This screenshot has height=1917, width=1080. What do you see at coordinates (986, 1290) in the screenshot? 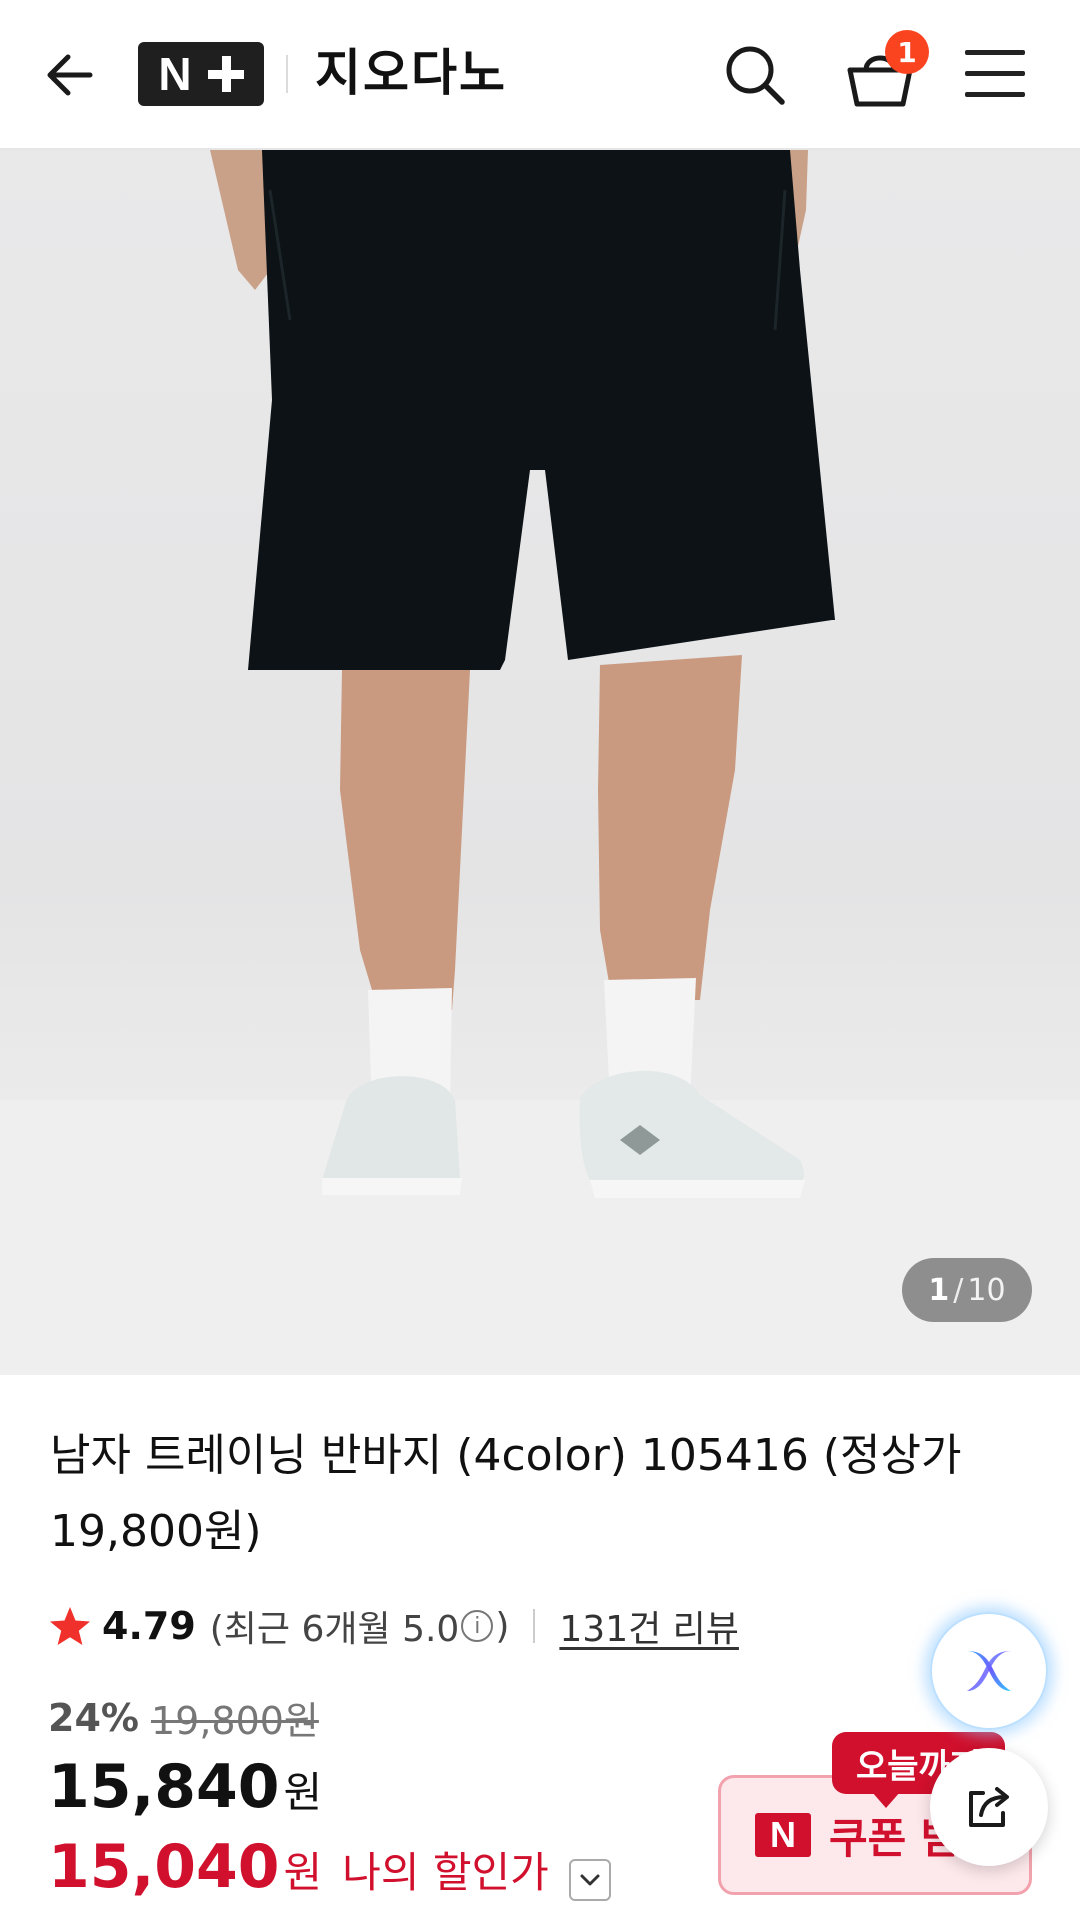
I see `total-image-count: 10` at bounding box center [986, 1290].